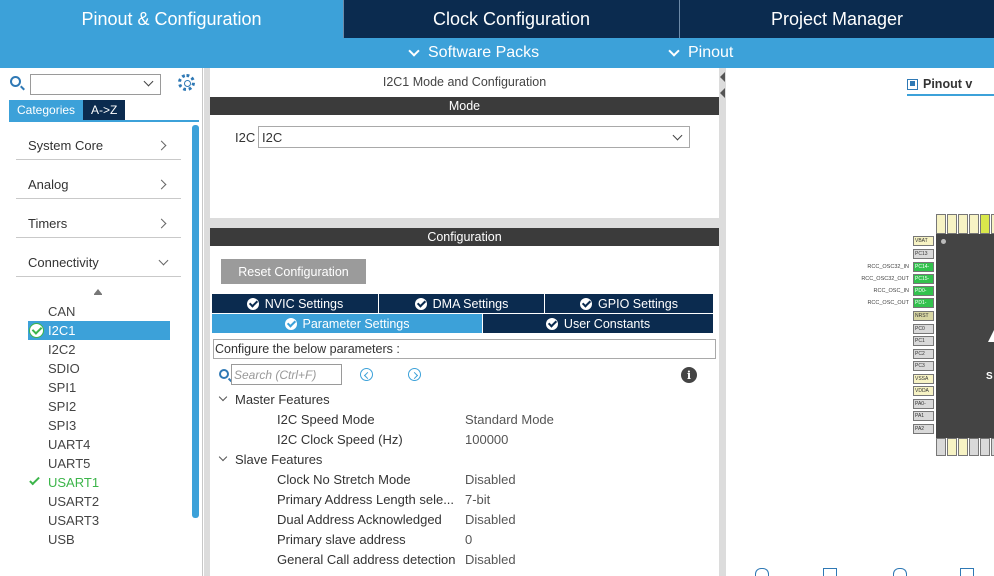 Image resolution: width=994 pixels, height=576 pixels. I want to click on mcu-chip: S, so click(965, 336).